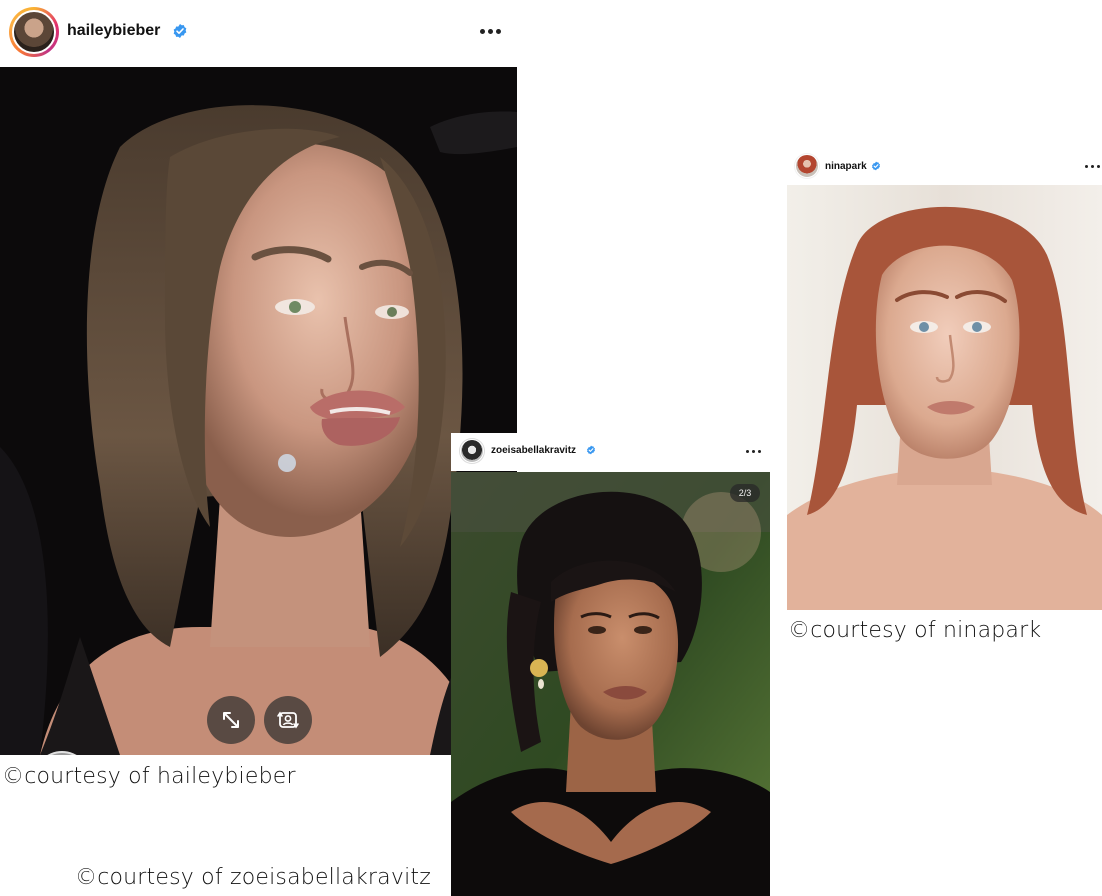  Describe the element at coordinates (915, 630) in the screenshot. I see `photo-credit-ninapark: ©courtesy of ninapark` at that location.